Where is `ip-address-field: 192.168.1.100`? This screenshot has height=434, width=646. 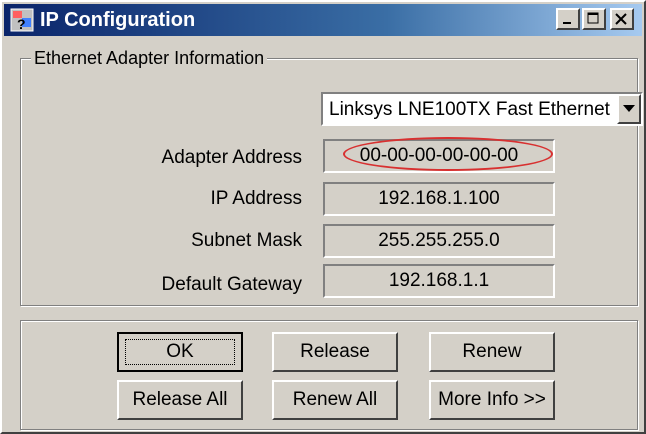 ip-address-field: 192.168.1.100 is located at coordinates (439, 199).